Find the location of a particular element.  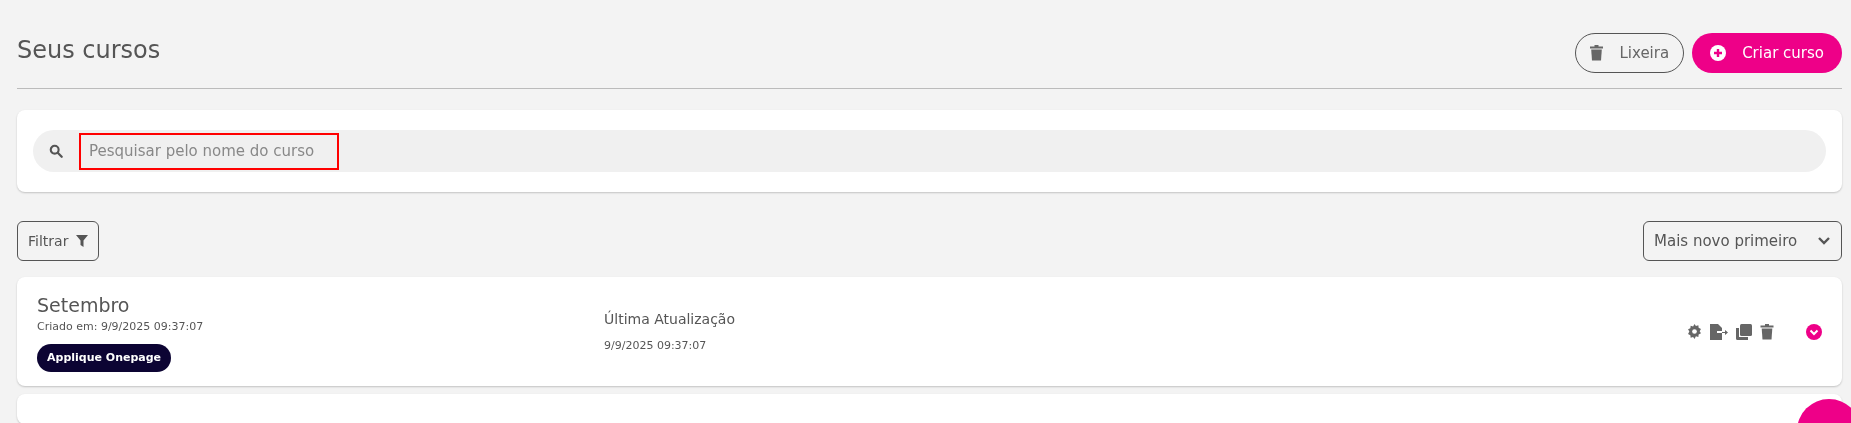

filter-button: Filtrar is located at coordinates (58, 241).